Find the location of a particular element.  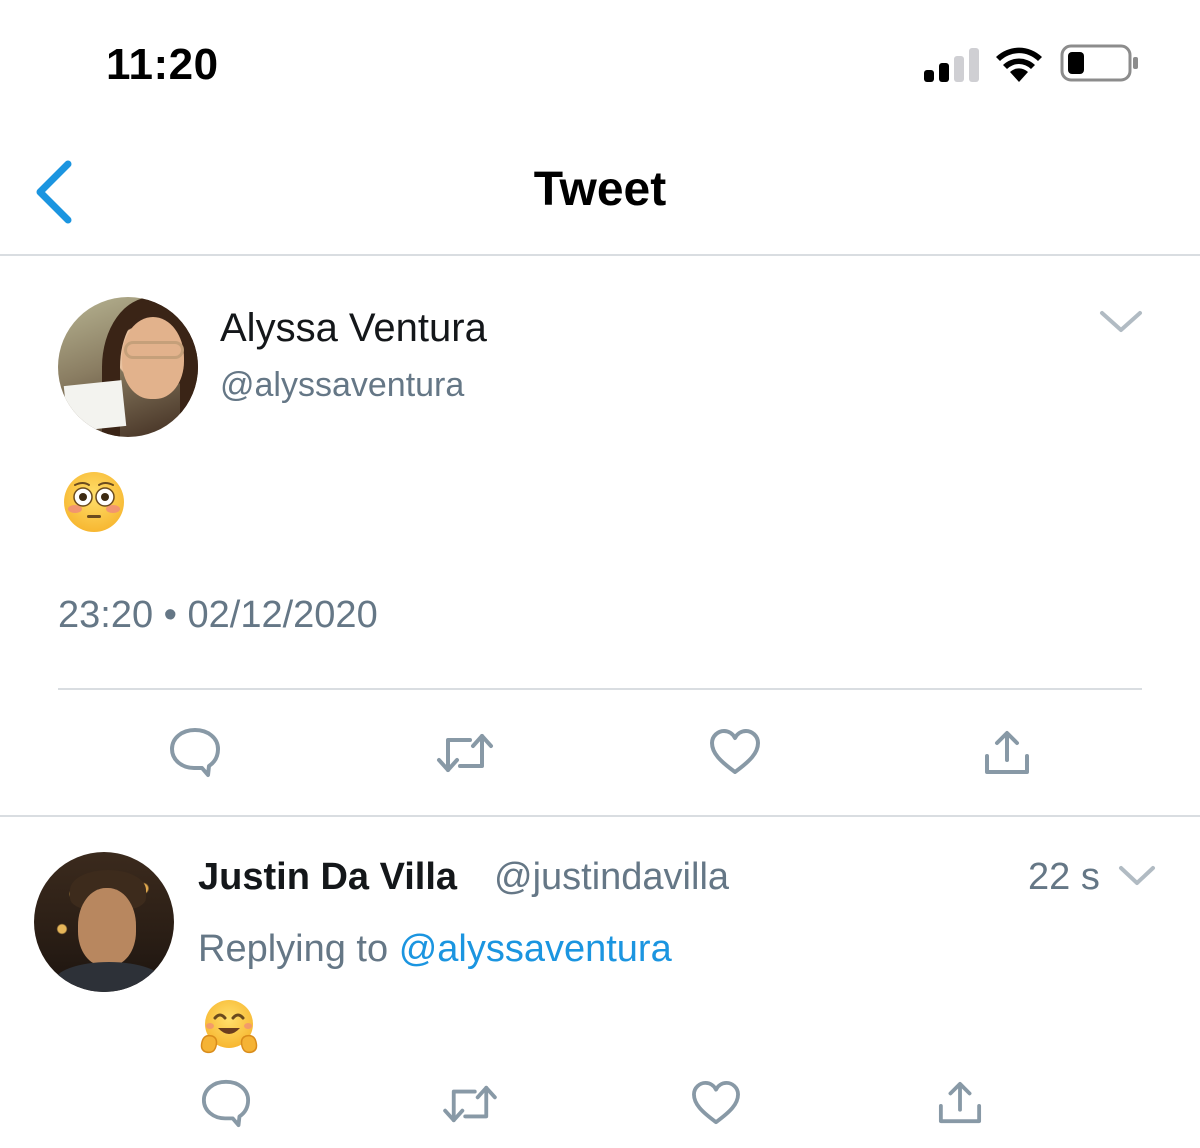

reply-author-name: Justin Da Villa is located at coordinates (327, 877).